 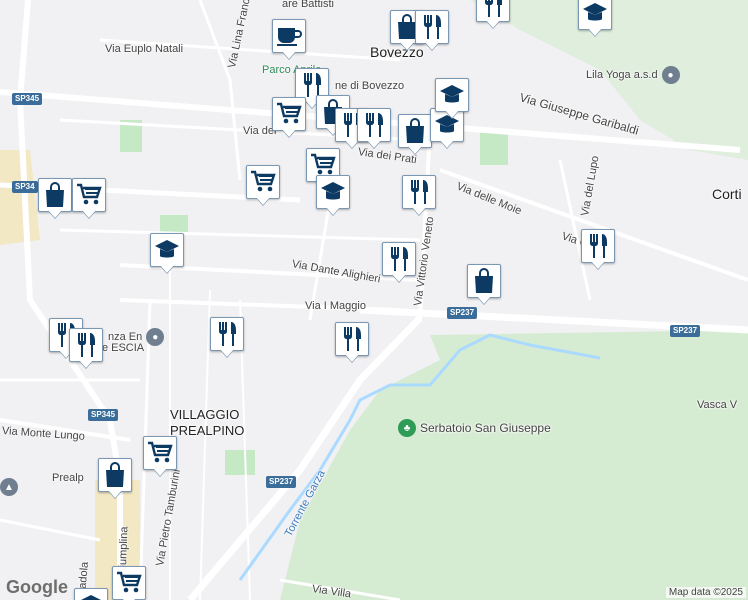 I want to click on town-label-corti: Corti, so click(x=727, y=194).